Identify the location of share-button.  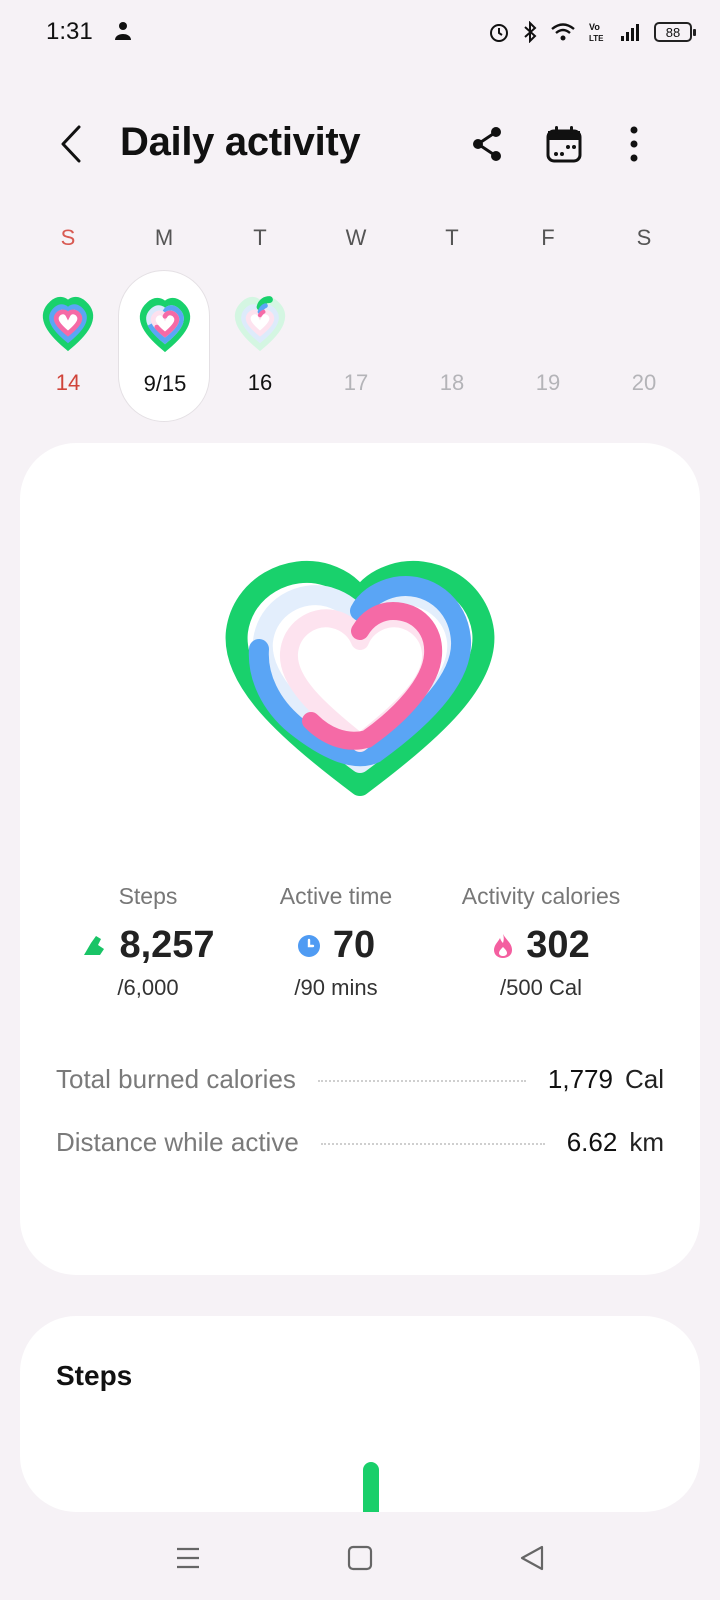
(487, 144).